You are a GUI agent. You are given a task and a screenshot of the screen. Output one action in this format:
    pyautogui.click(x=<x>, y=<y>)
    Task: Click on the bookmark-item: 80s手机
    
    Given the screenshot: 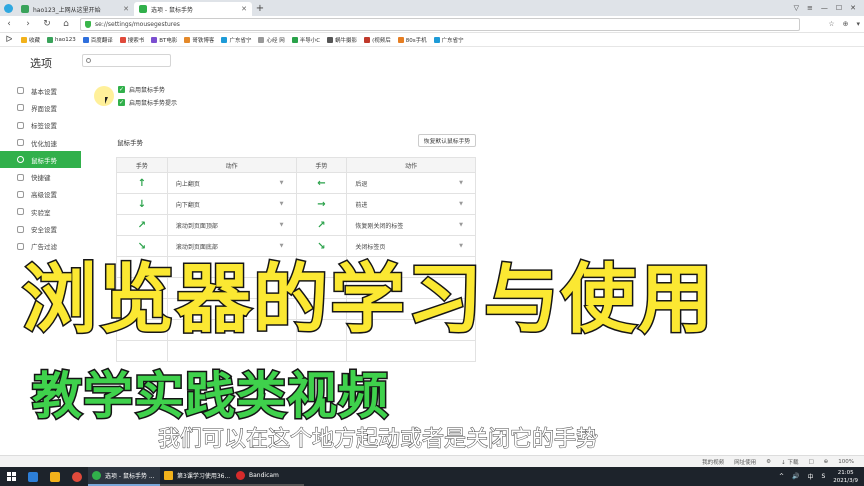 What is the action you would take?
    pyautogui.click(x=412, y=40)
    